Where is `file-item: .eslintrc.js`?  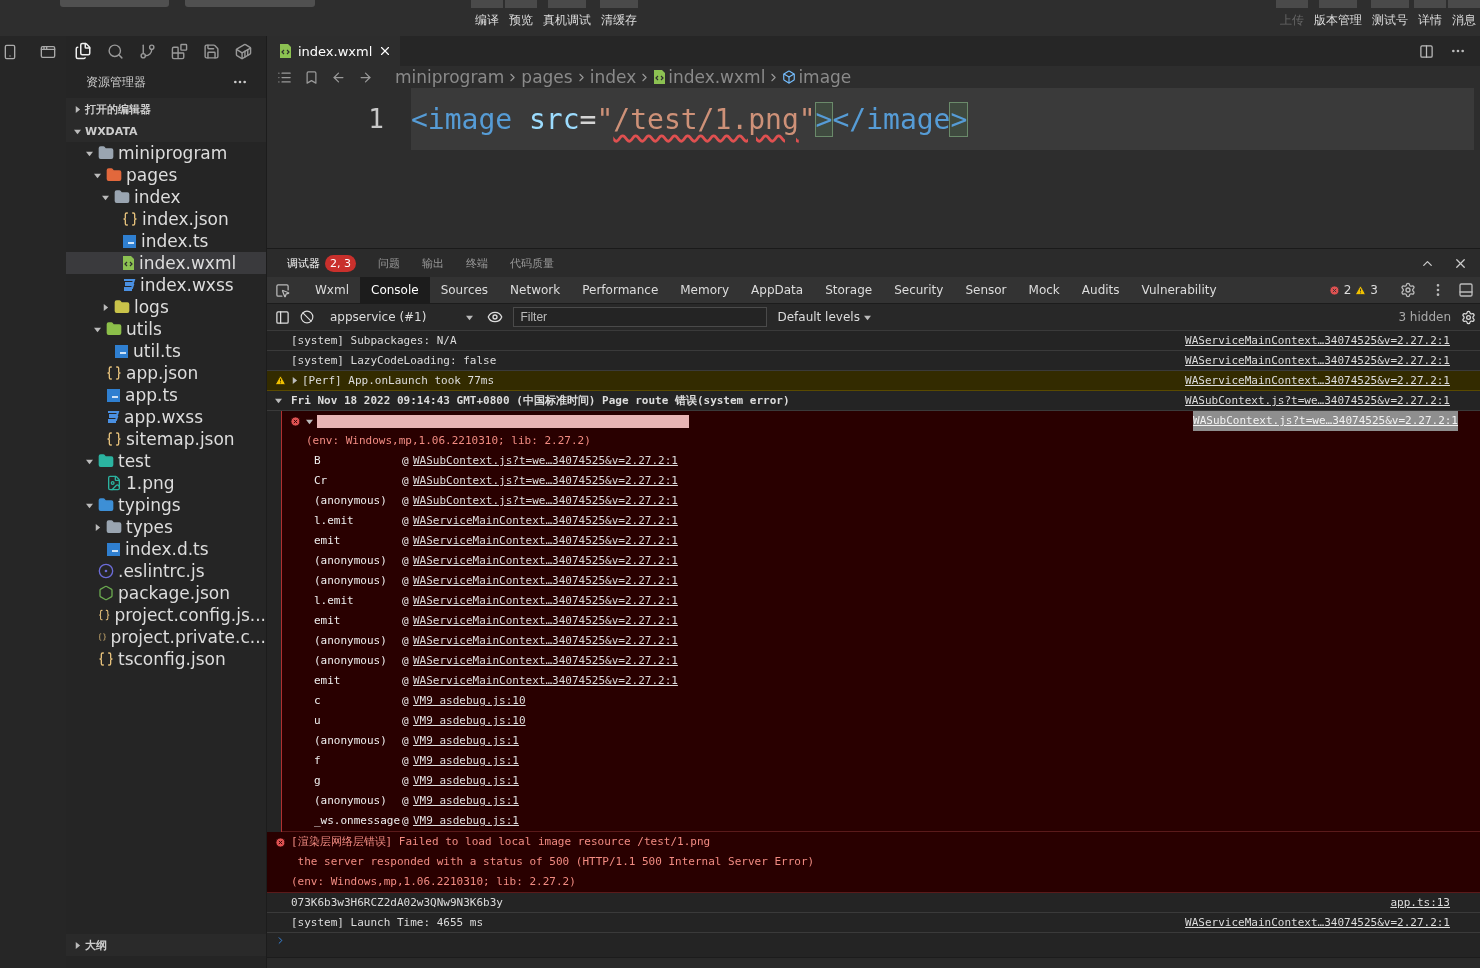
file-item: .eslintrc.js is located at coordinates (166, 571).